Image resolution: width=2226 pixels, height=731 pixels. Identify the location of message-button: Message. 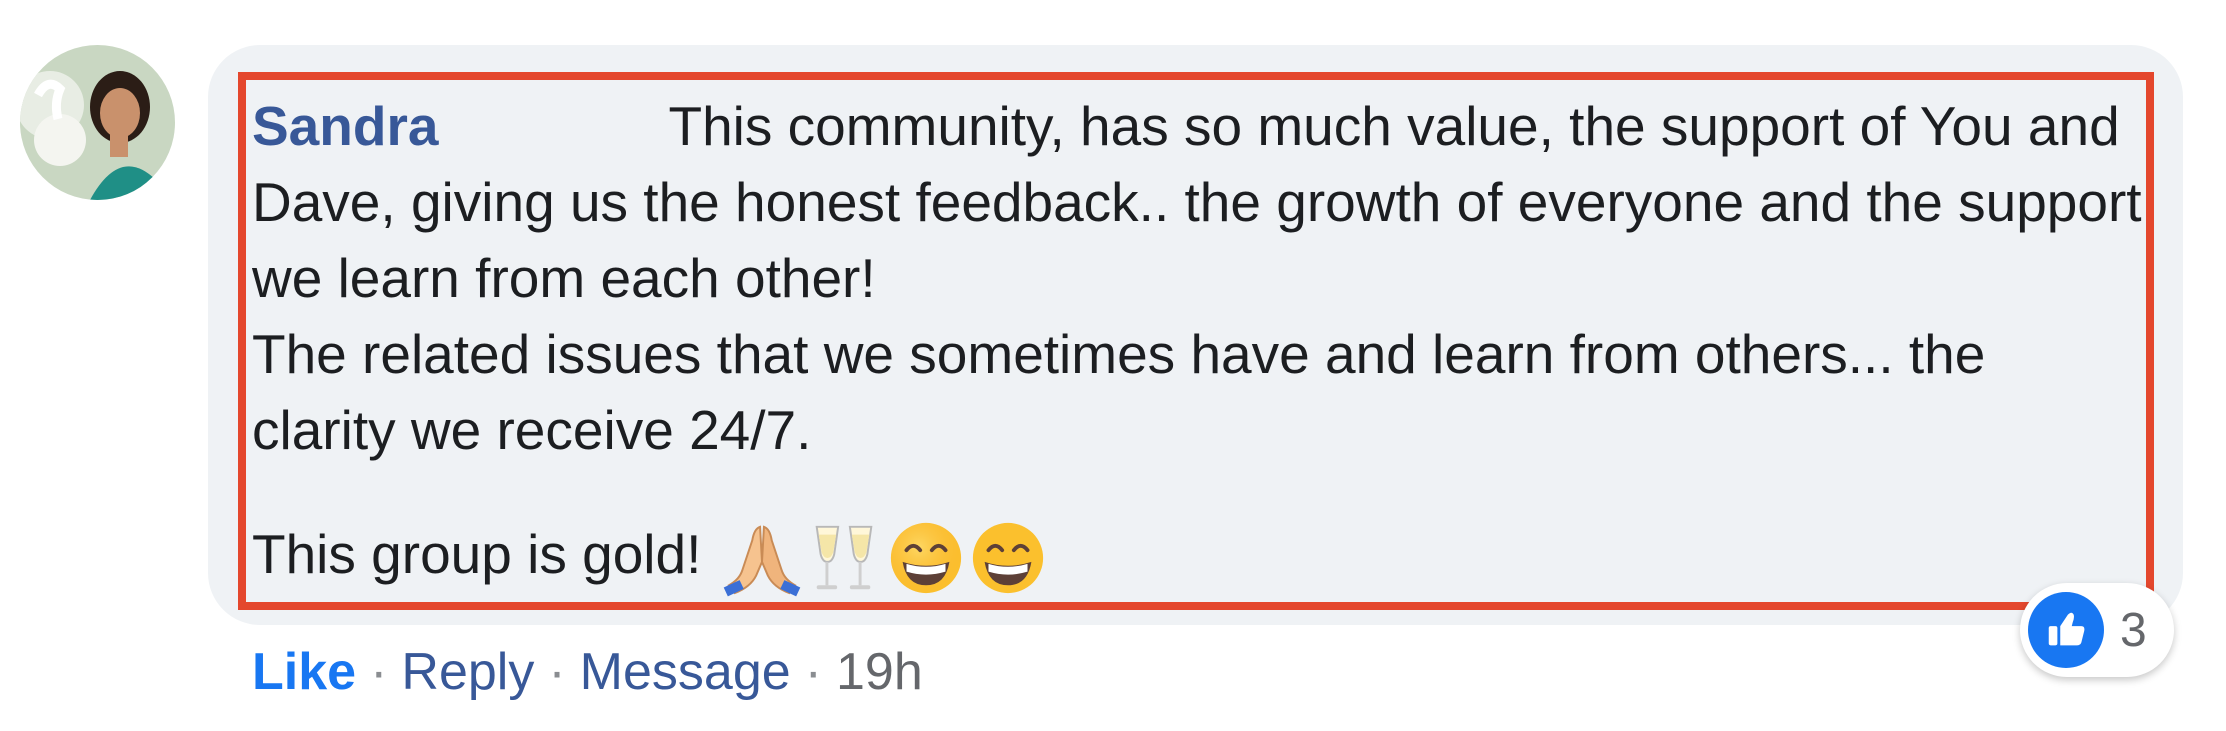
(685, 672).